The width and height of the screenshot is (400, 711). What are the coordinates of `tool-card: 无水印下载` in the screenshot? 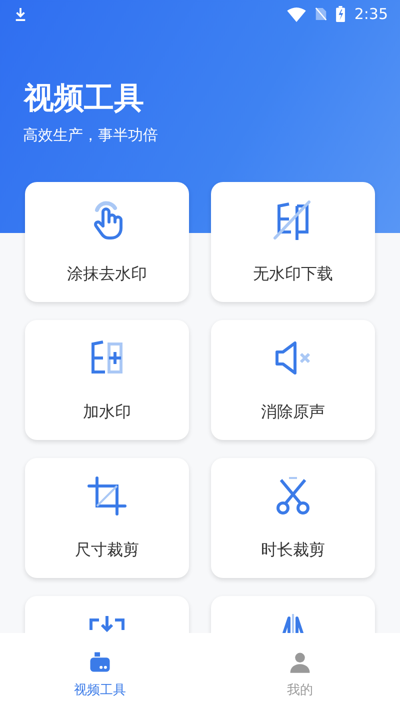 It's located at (293, 242).